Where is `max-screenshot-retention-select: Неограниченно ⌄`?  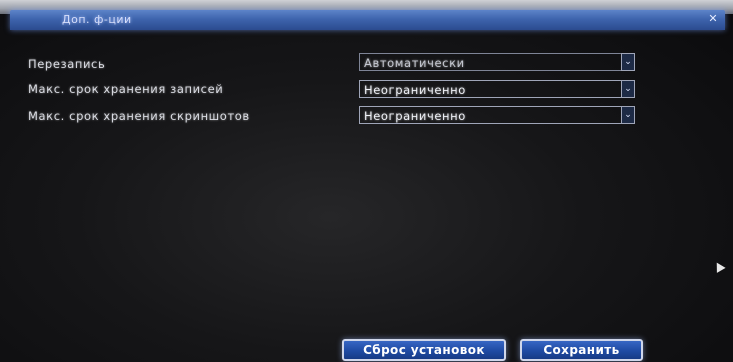 max-screenshot-retention-select: Неограниченно ⌄ is located at coordinates (497, 115).